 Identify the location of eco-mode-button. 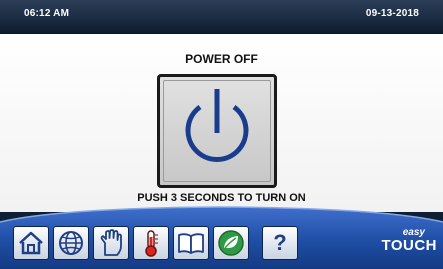
(231, 243).